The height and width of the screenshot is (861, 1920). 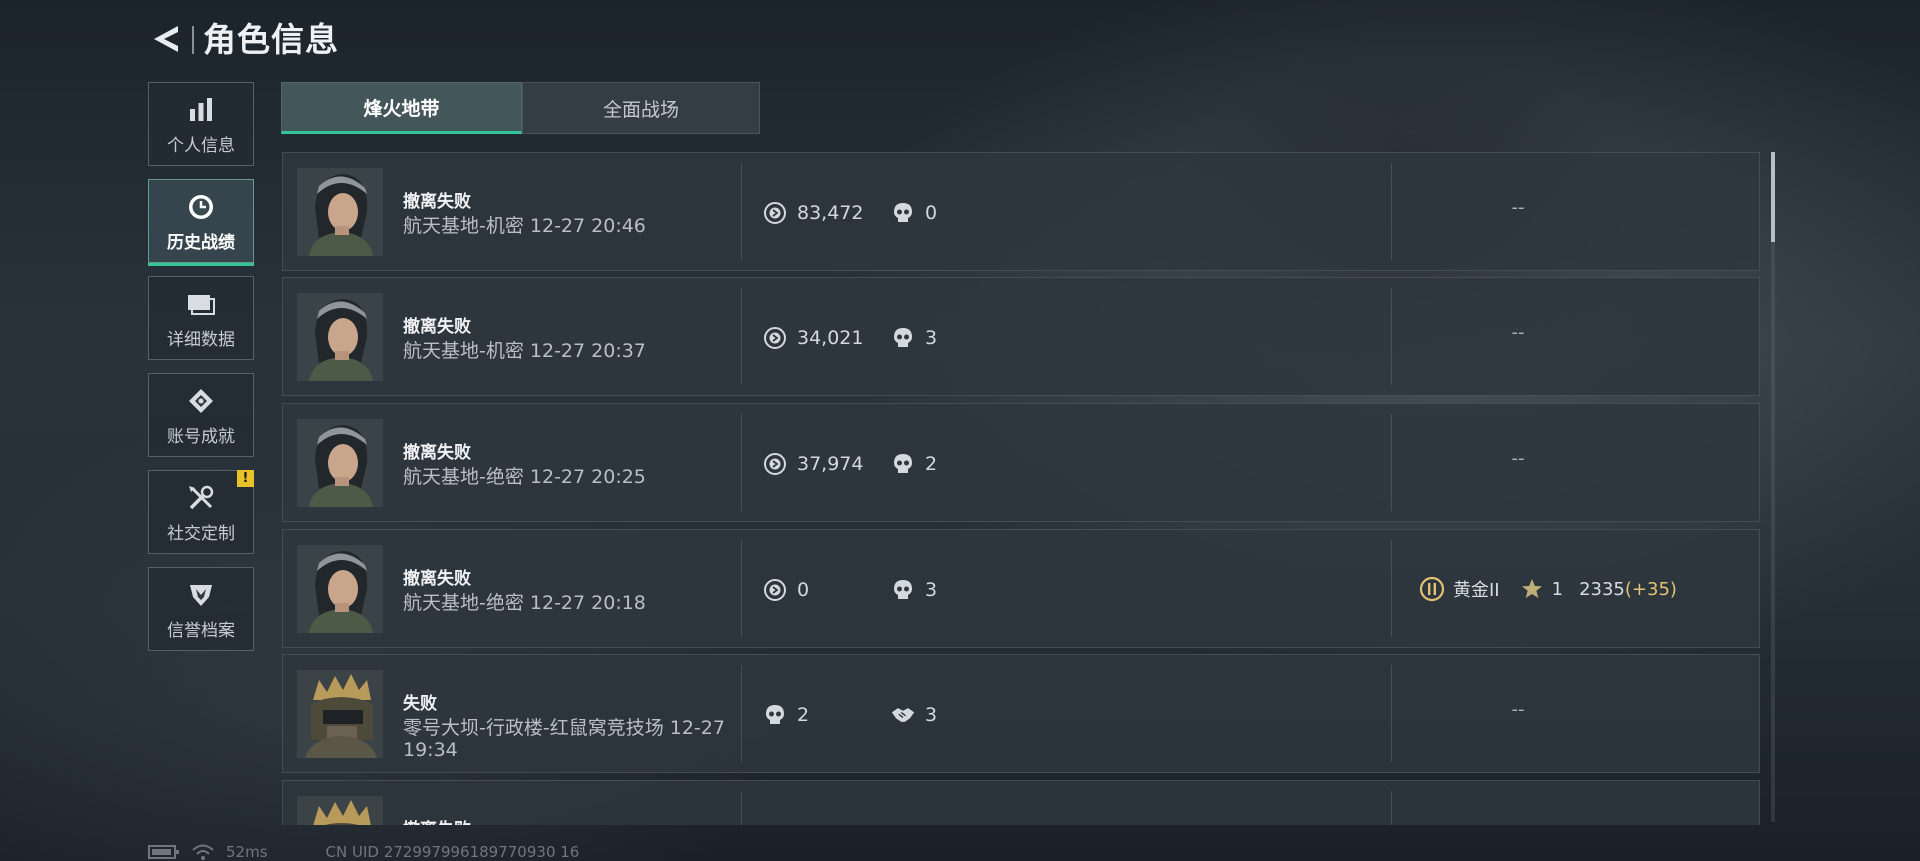 I want to click on sidebar-item-label: 账号成就, so click(x=201, y=436).